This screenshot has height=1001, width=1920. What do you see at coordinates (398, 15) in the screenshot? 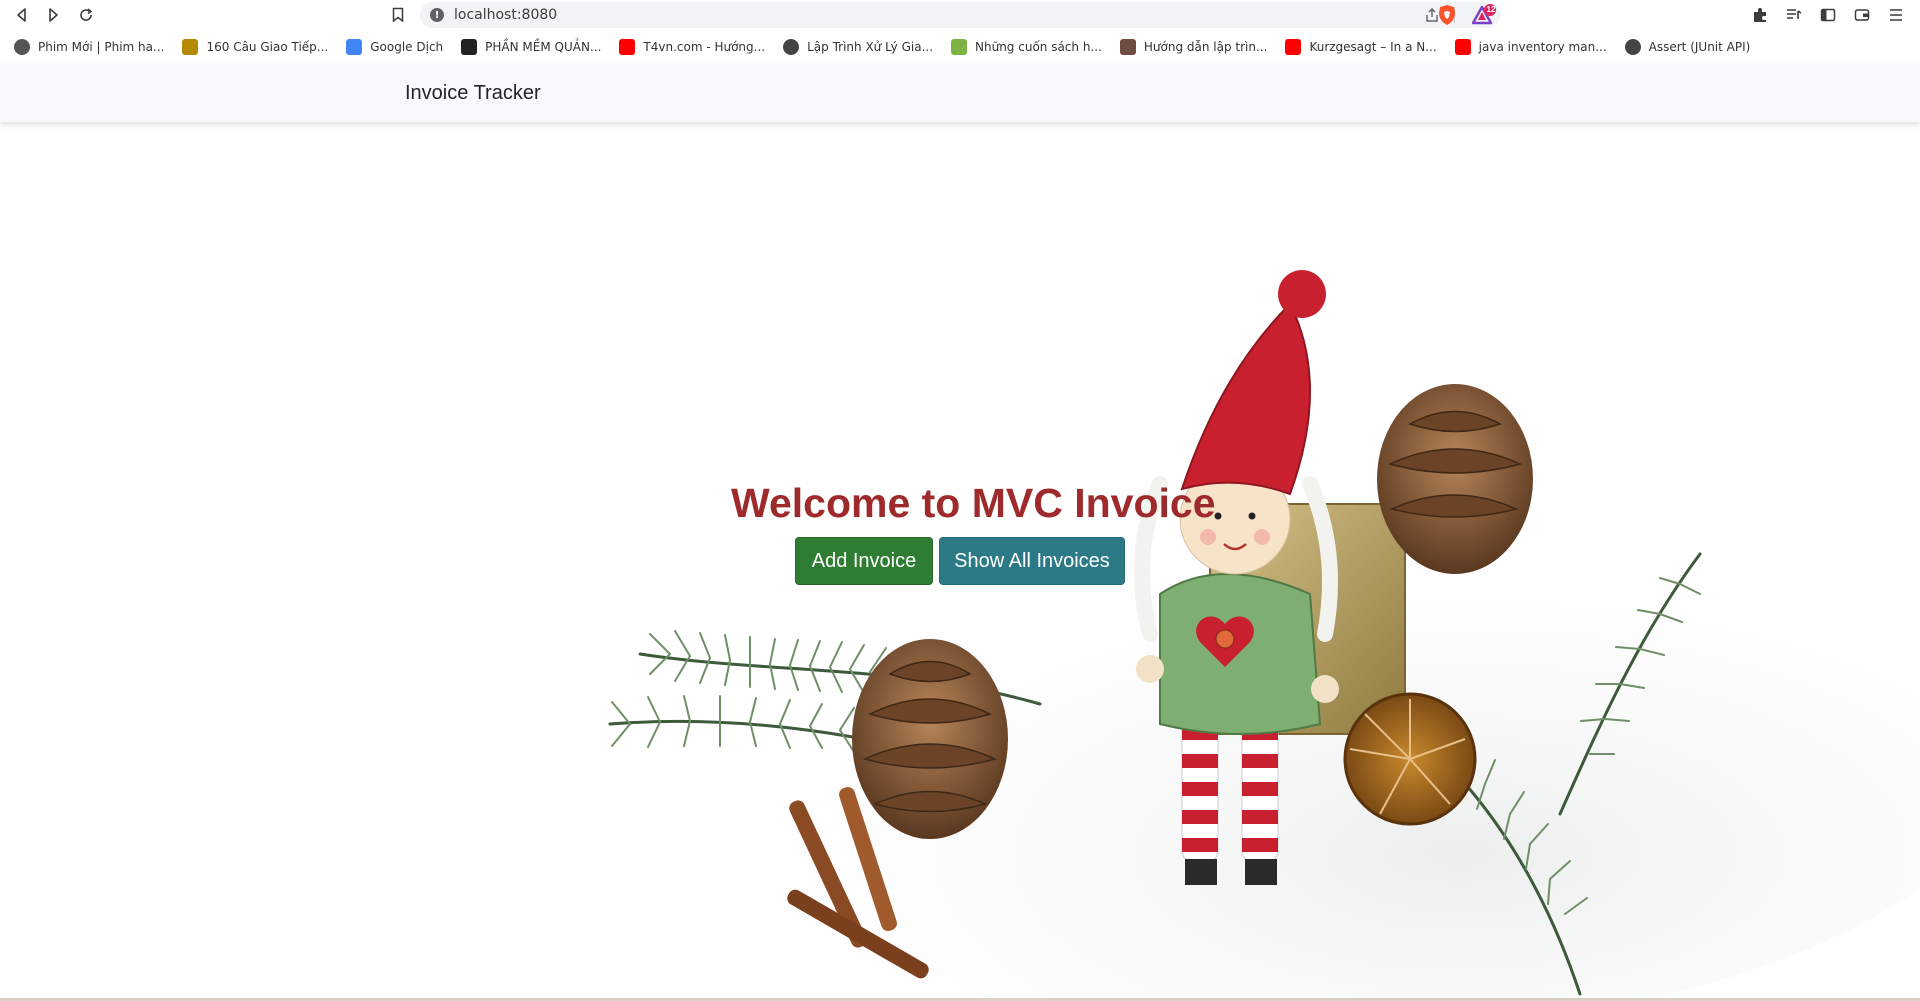
I see `bookmark-page-icon` at bounding box center [398, 15].